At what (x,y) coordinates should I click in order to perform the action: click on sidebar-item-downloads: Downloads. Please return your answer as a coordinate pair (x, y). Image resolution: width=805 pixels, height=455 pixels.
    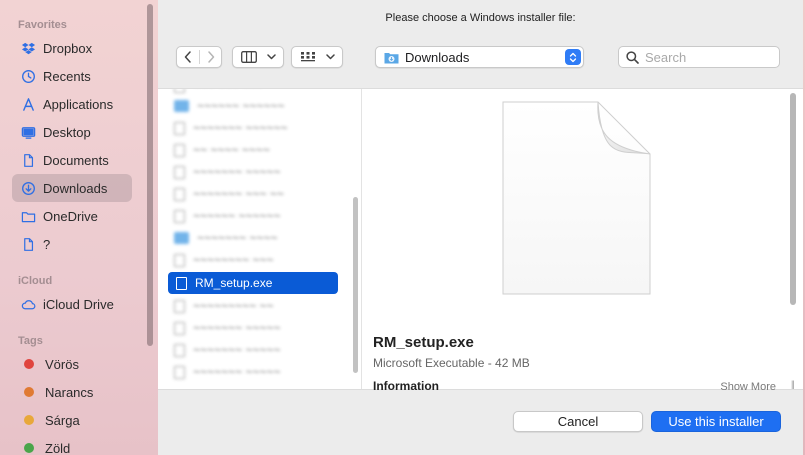
    Looking at the image, I should click on (72, 188).